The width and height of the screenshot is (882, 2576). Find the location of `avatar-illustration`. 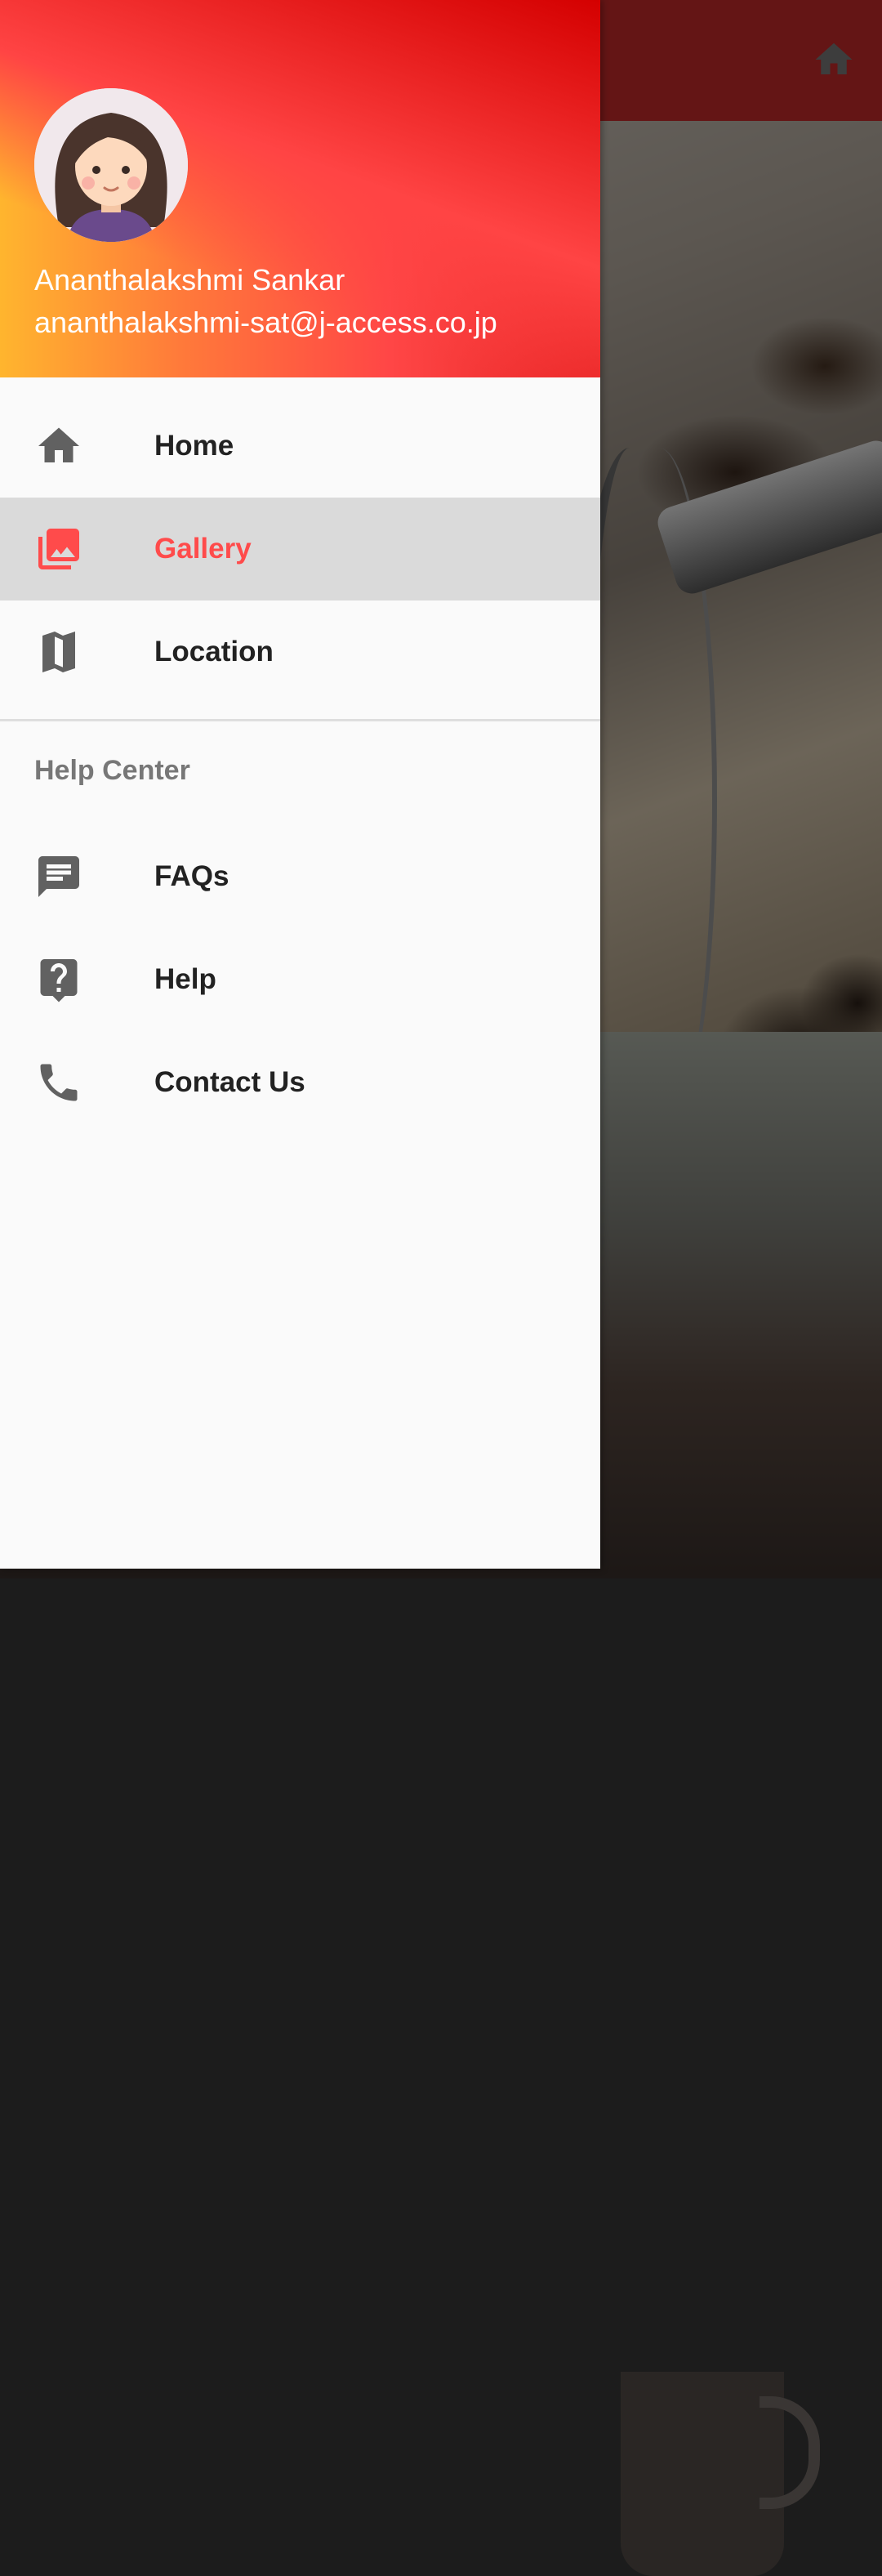

avatar-illustration is located at coordinates (111, 165).